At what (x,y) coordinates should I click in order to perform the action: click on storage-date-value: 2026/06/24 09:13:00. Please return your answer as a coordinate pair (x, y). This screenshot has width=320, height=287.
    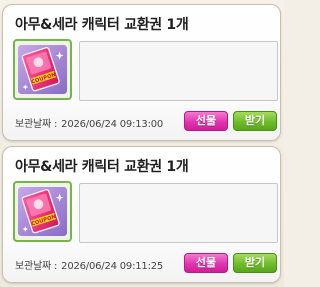
    Looking at the image, I should click on (112, 124).